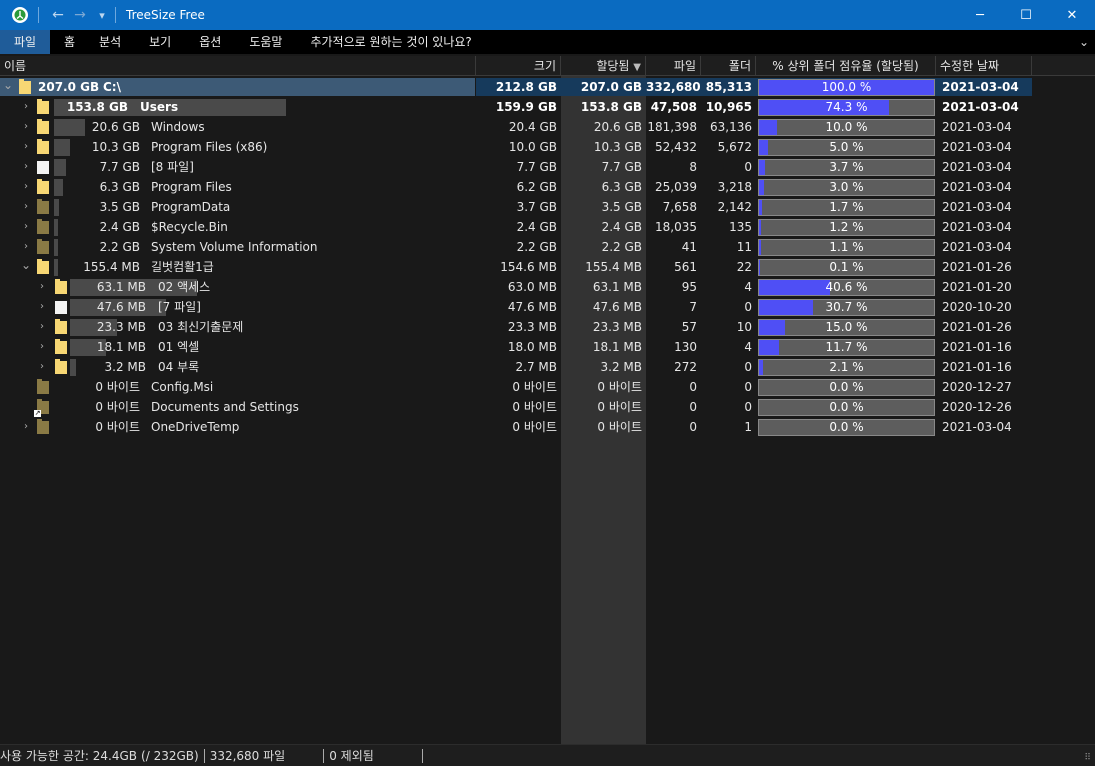  I want to click on percent-bar: 1.7 %, so click(846, 207).